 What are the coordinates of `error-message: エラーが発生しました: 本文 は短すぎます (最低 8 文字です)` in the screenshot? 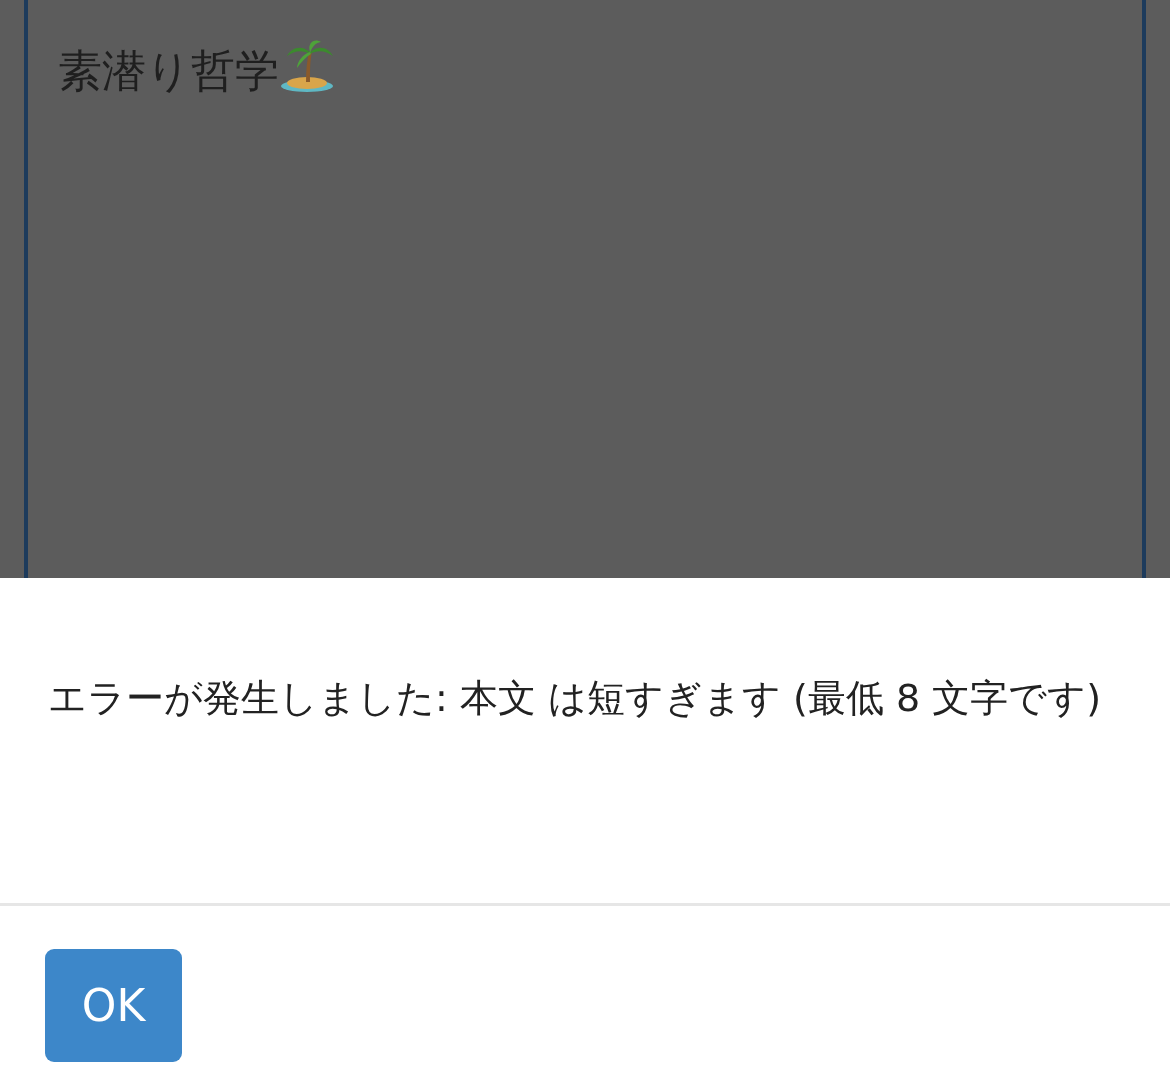 It's located at (575, 698).